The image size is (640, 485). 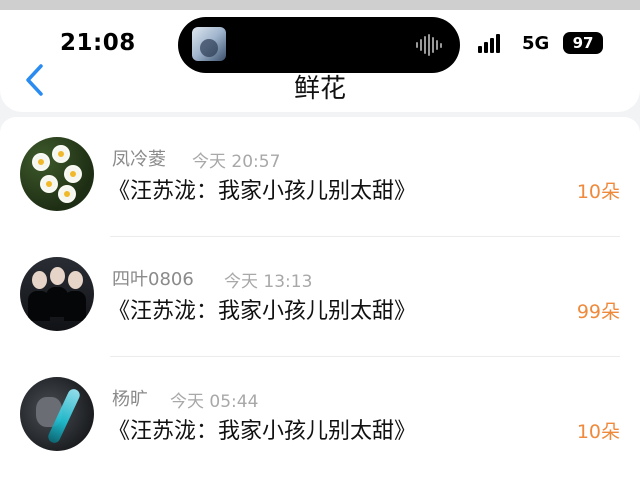 What do you see at coordinates (57, 174) in the screenshot?
I see `narcissus-flowers-avatar` at bounding box center [57, 174].